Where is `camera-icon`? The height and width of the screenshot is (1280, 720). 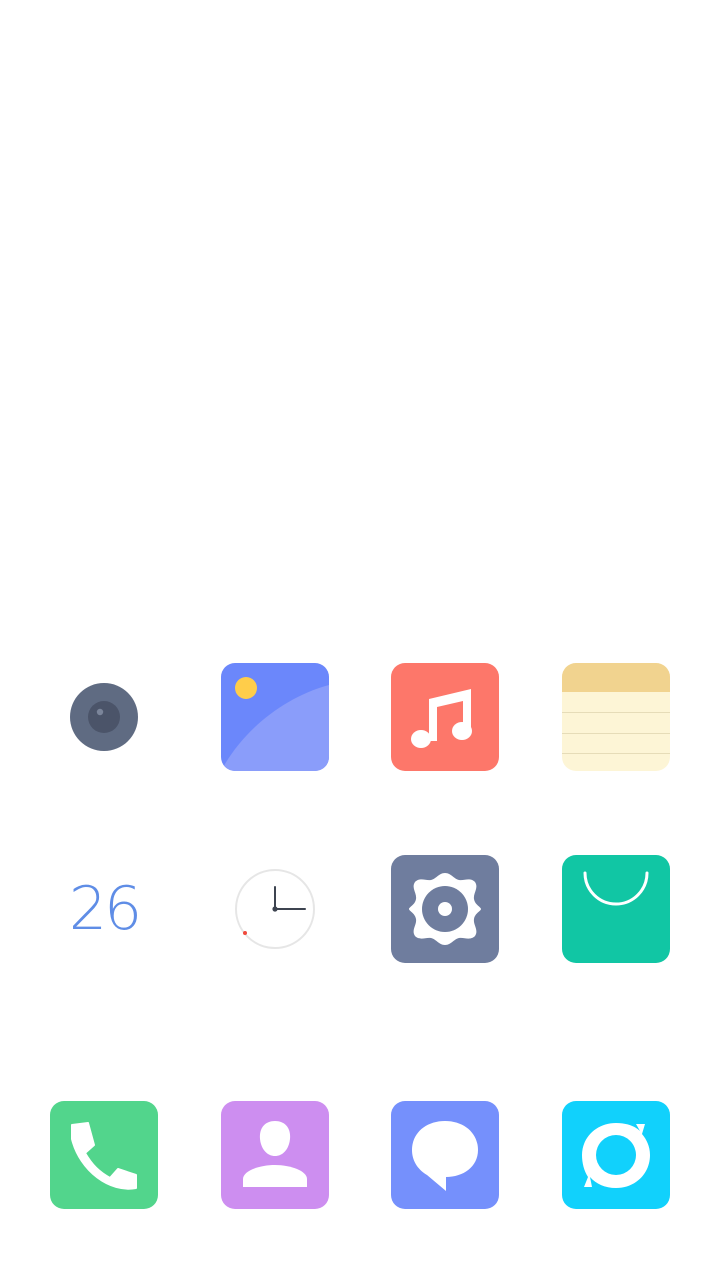
camera-icon is located at coordinates (104, 717).